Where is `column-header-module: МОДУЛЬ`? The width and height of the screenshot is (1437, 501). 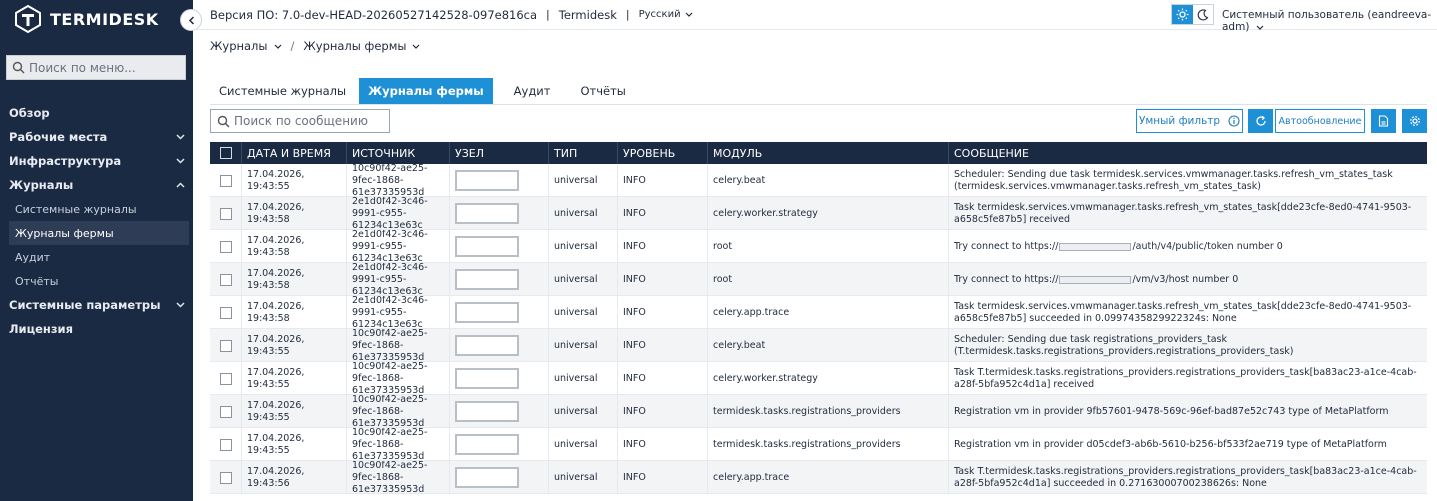
column-header-module: МОДУЛЬ is located at coordinates (828, 153).